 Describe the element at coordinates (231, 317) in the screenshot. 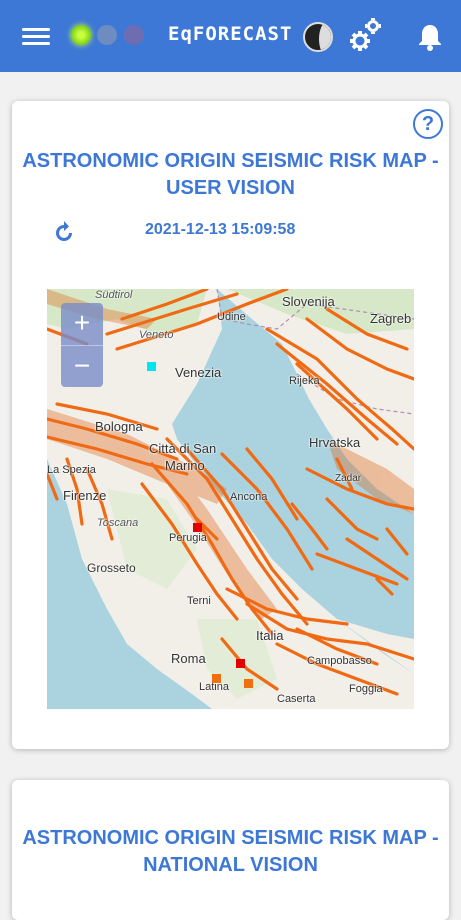

I see `map-label: Udine` at that location.